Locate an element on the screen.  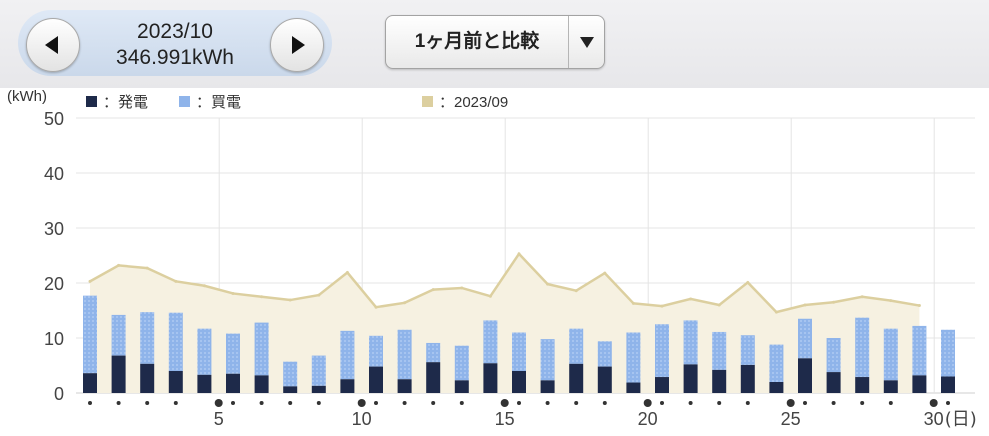
y-tick-label: 10 is located at coordinates (54, 339).